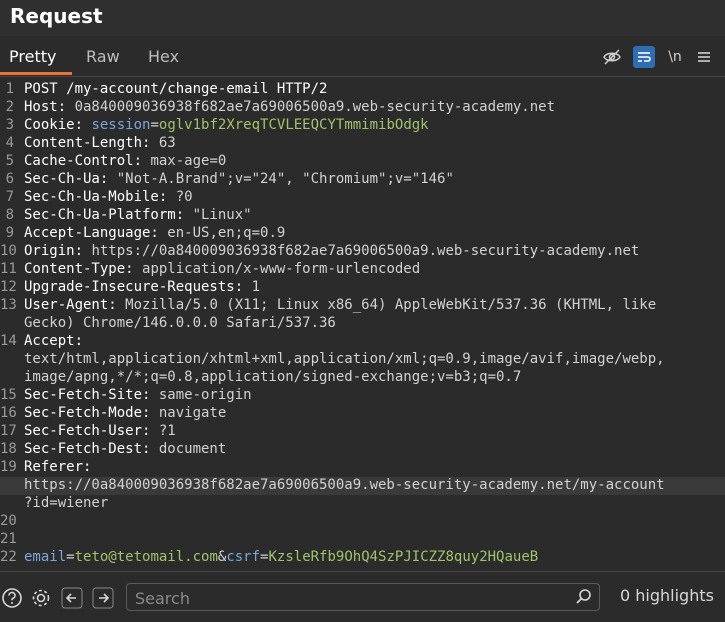 The height and width of the screenshot is (622, 725). I want to click on code-line: Gecko) Chrome/146.0.0.0 Safari/537.36, so click(362, 324).